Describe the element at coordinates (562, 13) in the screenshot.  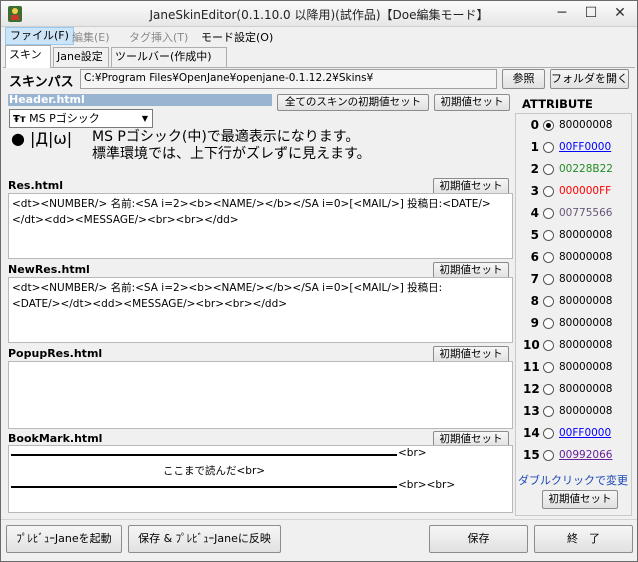
I see `minimize-button: ─` at that location.